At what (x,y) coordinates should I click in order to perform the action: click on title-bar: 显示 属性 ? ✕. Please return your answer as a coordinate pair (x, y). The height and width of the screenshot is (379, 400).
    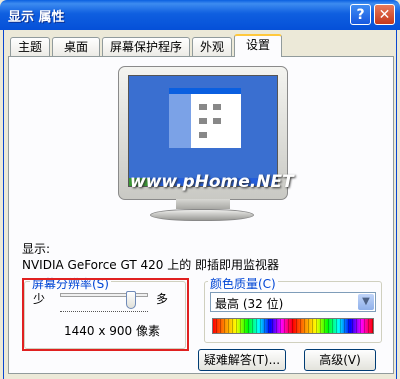
    Looking at the image, I should click on (200, 15).